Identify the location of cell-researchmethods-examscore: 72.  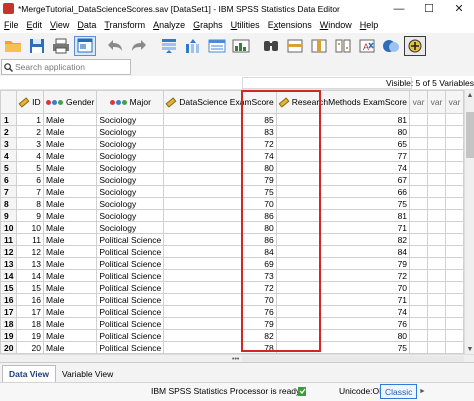
(343, 275).